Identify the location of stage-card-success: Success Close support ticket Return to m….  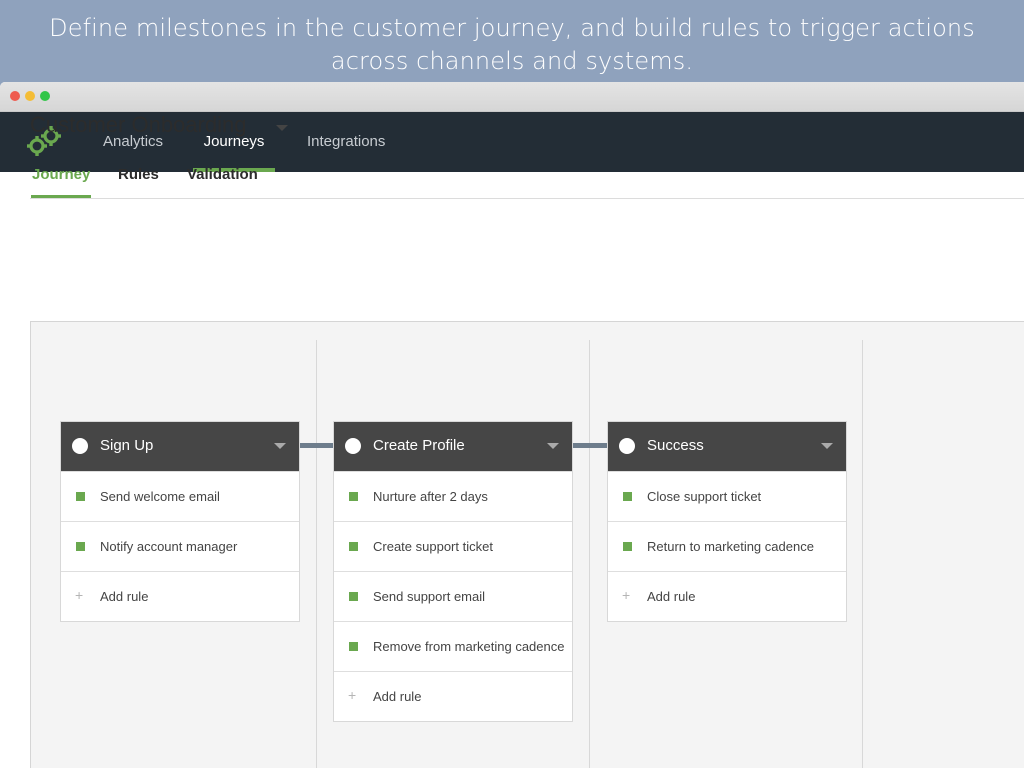
(727, 521).